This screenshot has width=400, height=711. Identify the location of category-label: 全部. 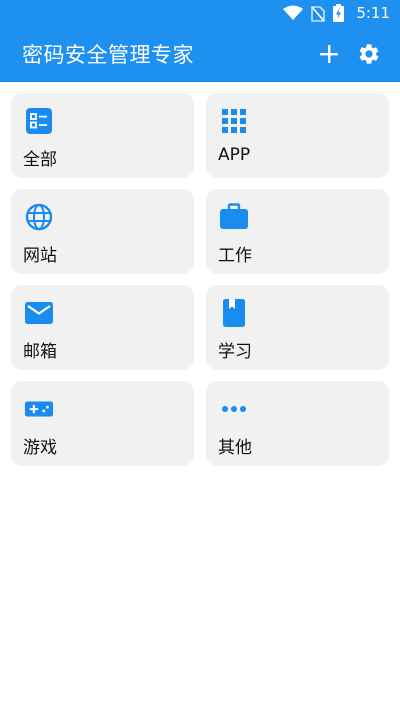
(40, 160).